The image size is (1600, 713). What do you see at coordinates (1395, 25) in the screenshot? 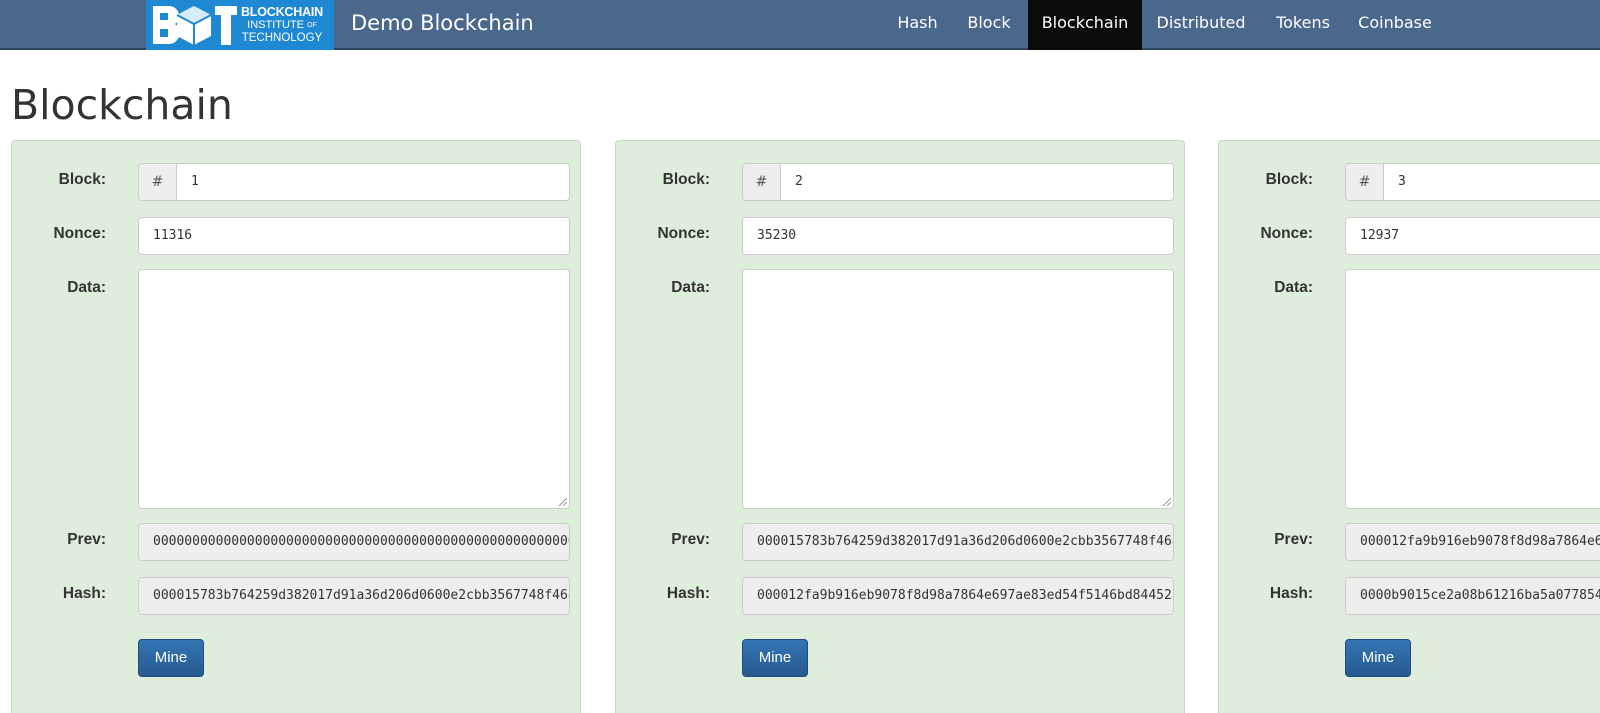
I see `nav-coinbase: Coinbase` at bounding box center [1395, 25].